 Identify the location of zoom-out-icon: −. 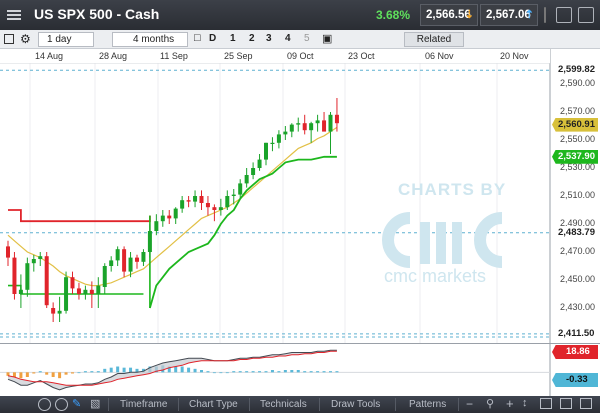
(469, 404).